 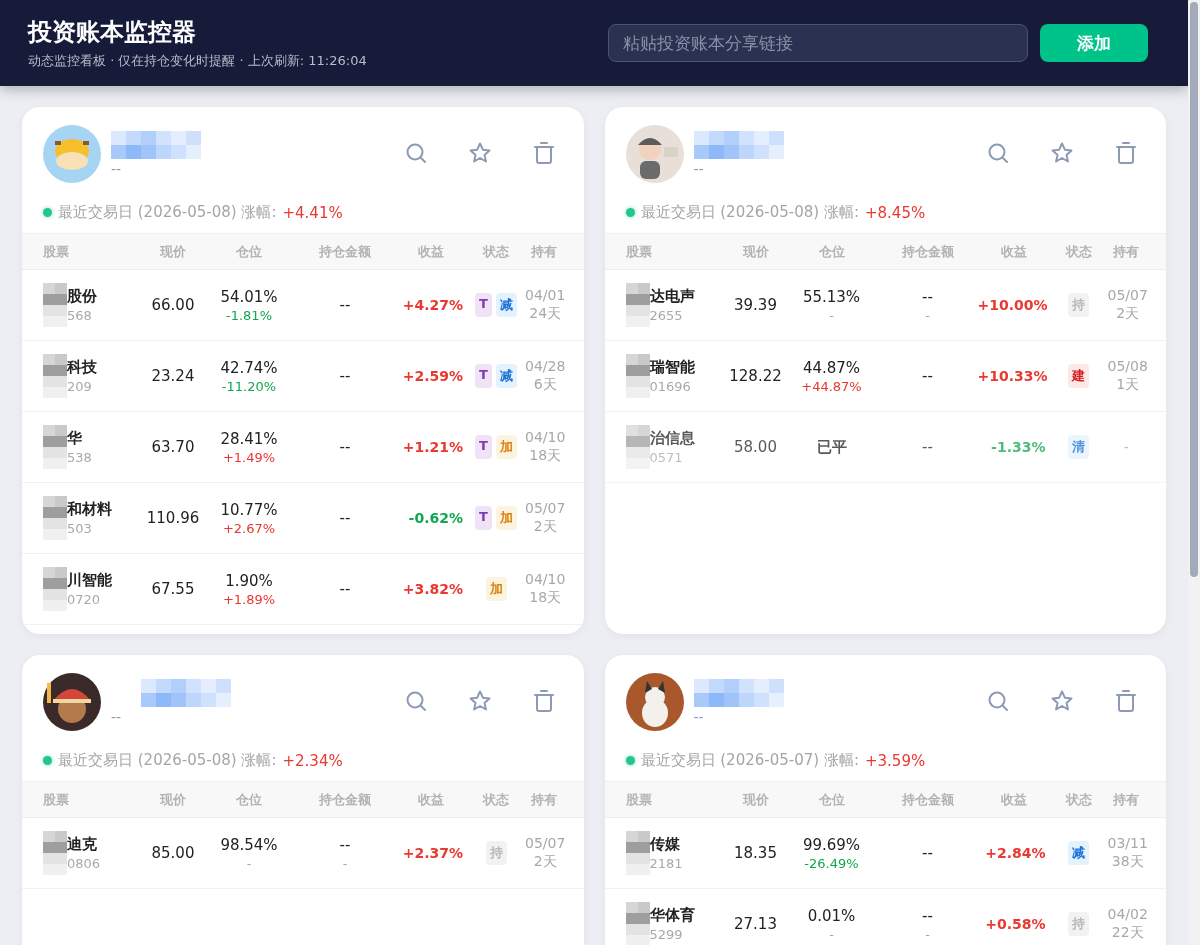 I want to click on return-percent: +0.58%, so click(x=1015, y=924).